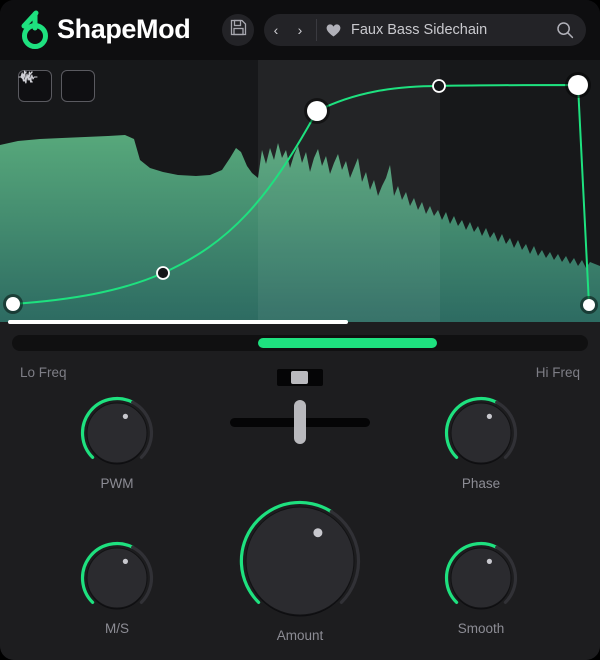 This screenshot has height=660, width=600. Describe the element at coordinates (300, 635) in the screenshot. I see `amount-knob-label: Amount` at that location.